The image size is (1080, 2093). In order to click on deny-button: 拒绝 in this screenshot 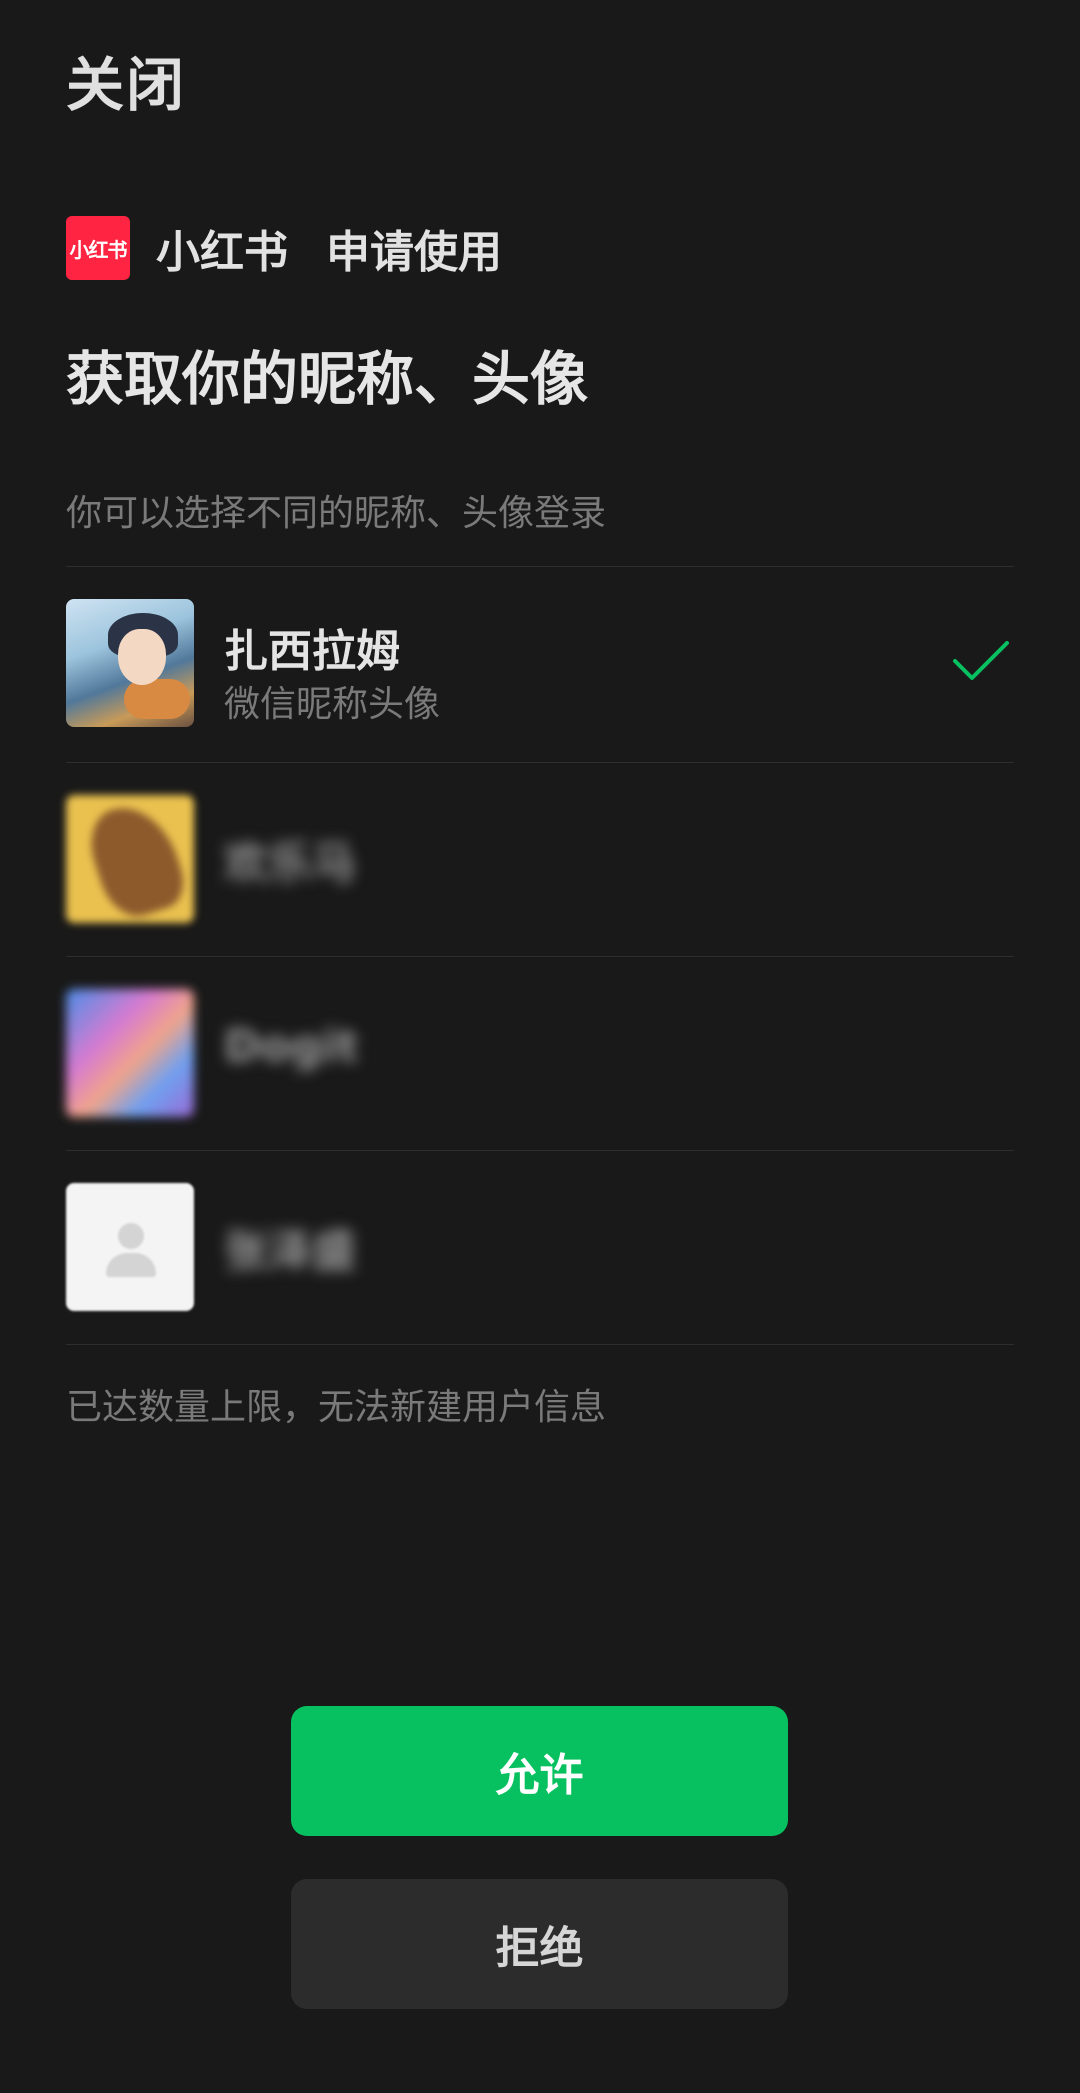, I will do `click(539, 1944)`.